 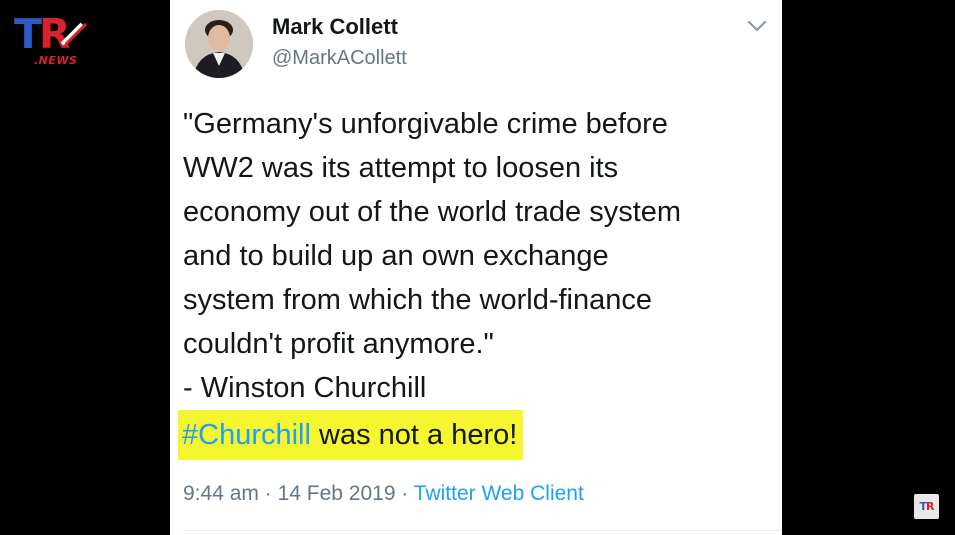 I want to click on avatar-photo, so click(x=219, y=44).